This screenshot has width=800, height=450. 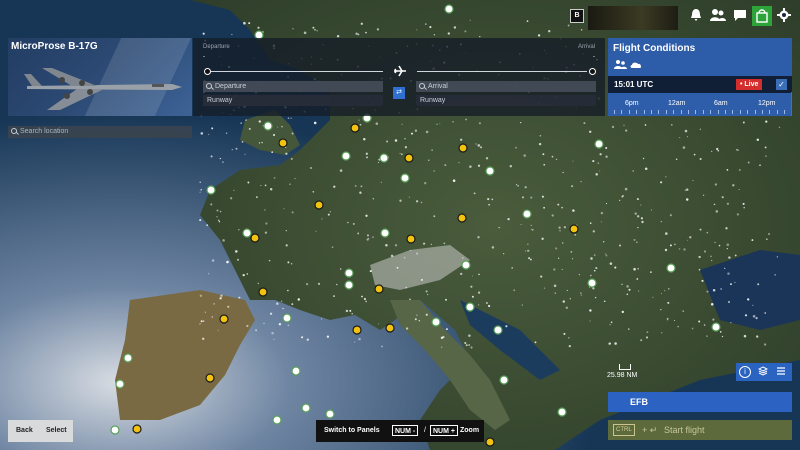 What do you see at coordinates (405, 430) in the screenshot?
I see `zoom-out-key: NUM -` at bounding box center [405, 430].